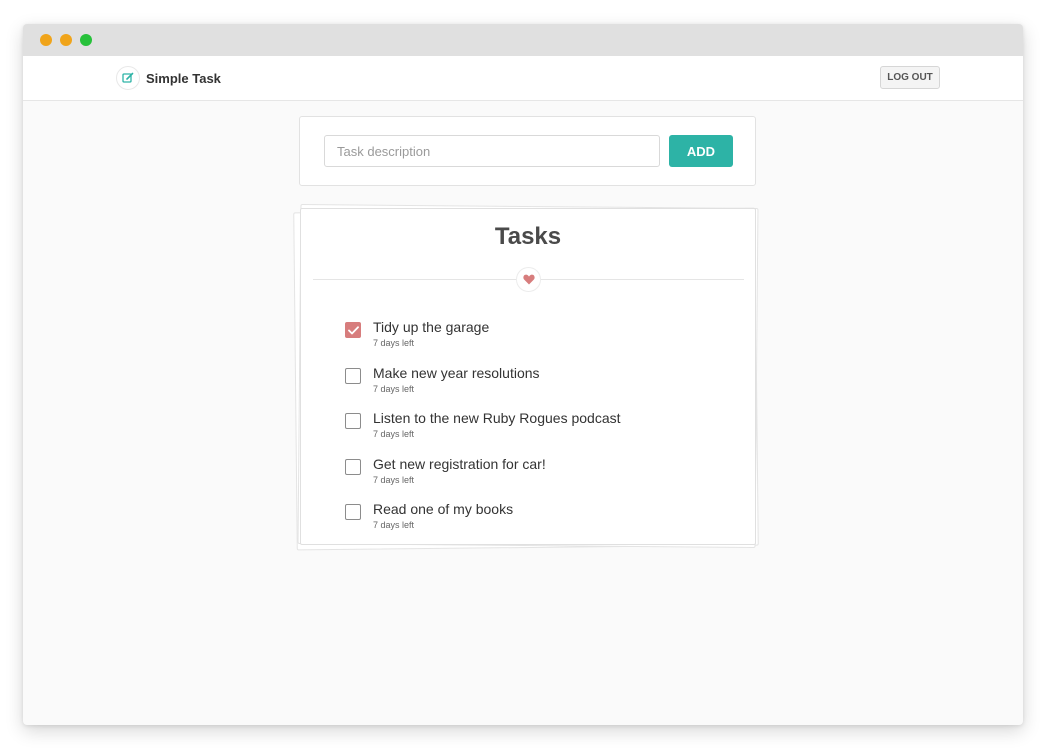  What do you see at coordinates (483, 524) in the screenshot?
I see `task-item: Read one of my books 7 days left` at bounding box center [483, 524].